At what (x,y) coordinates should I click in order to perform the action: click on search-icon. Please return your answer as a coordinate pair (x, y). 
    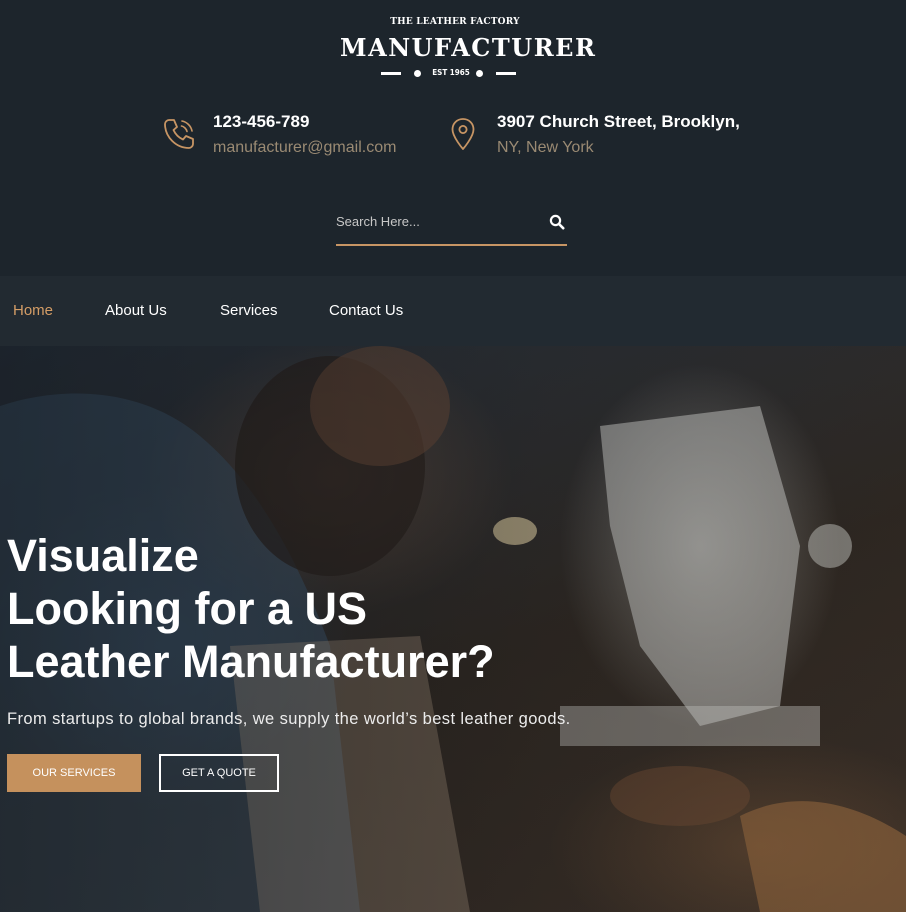
    Looking at the image, I should click on (558, 223).